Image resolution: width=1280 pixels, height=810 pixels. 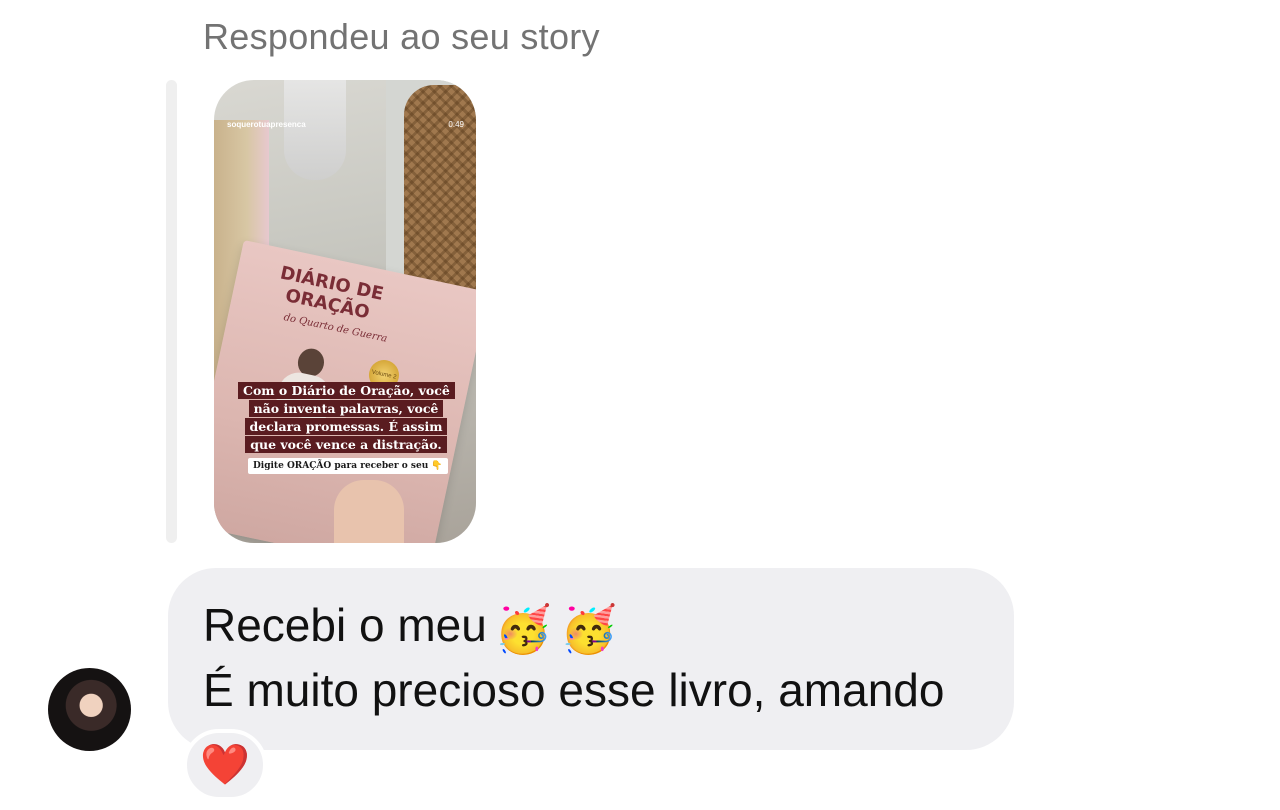 What do you see at coordinates (574, 690) in the screenshot?
I see `message-line-2: É muito precioso esse livro, amando` at bounding box center [574, 690].